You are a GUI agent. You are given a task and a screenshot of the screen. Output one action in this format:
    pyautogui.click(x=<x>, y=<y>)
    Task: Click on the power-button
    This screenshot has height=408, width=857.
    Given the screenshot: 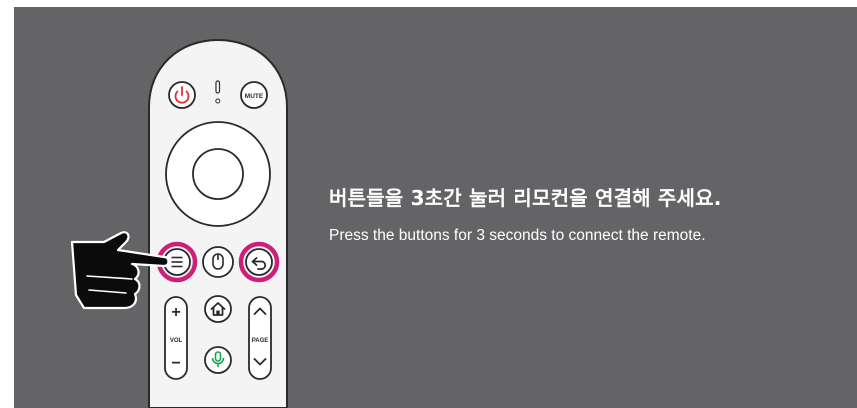 What is the action you would take?
    pyautogui.click(x=182, y=95)
    